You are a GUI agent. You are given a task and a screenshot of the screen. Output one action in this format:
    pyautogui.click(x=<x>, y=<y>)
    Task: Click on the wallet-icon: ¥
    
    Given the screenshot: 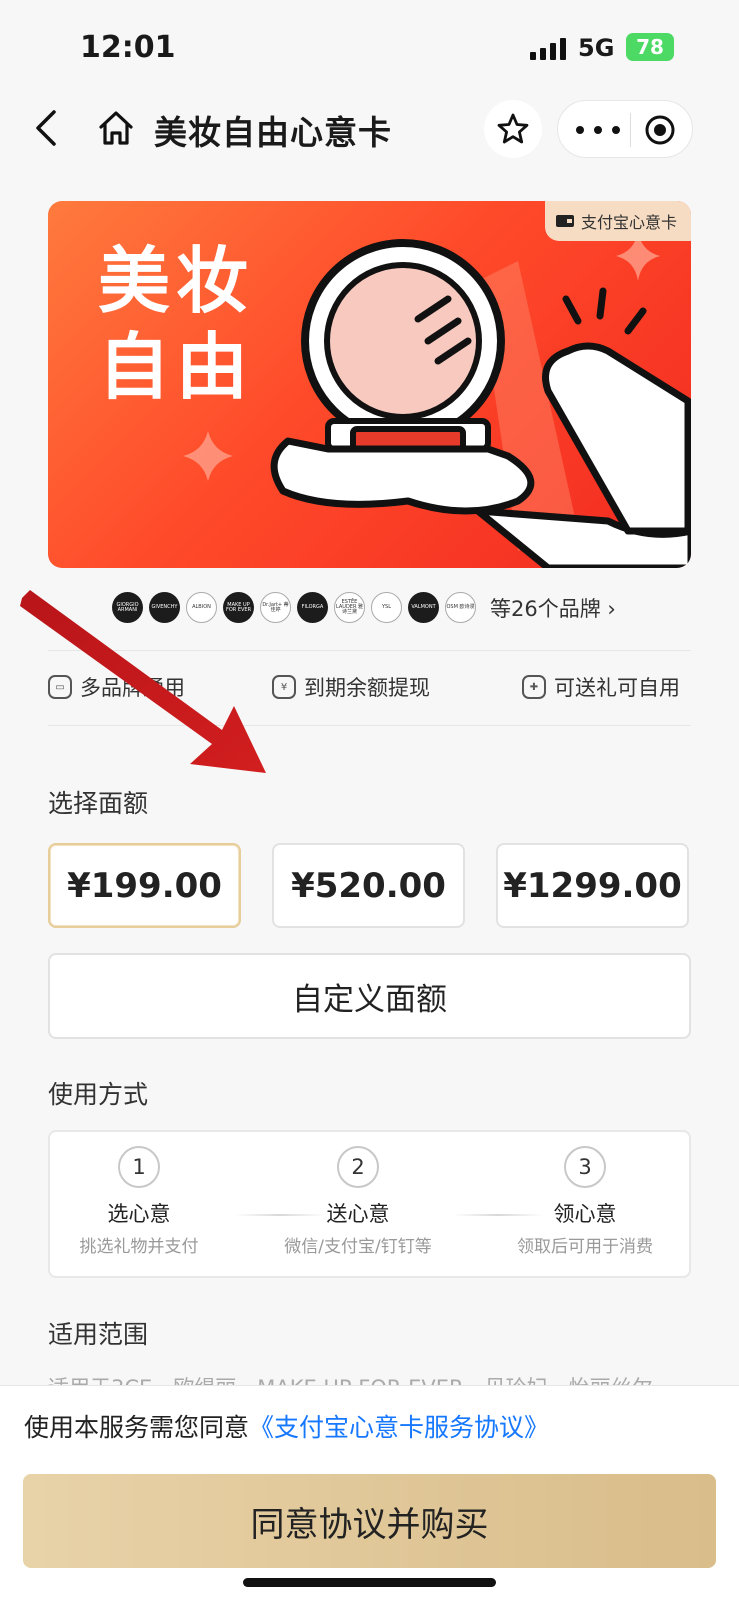 What is the action you would take?
    pyautogui.click(x=284, y=687)
    